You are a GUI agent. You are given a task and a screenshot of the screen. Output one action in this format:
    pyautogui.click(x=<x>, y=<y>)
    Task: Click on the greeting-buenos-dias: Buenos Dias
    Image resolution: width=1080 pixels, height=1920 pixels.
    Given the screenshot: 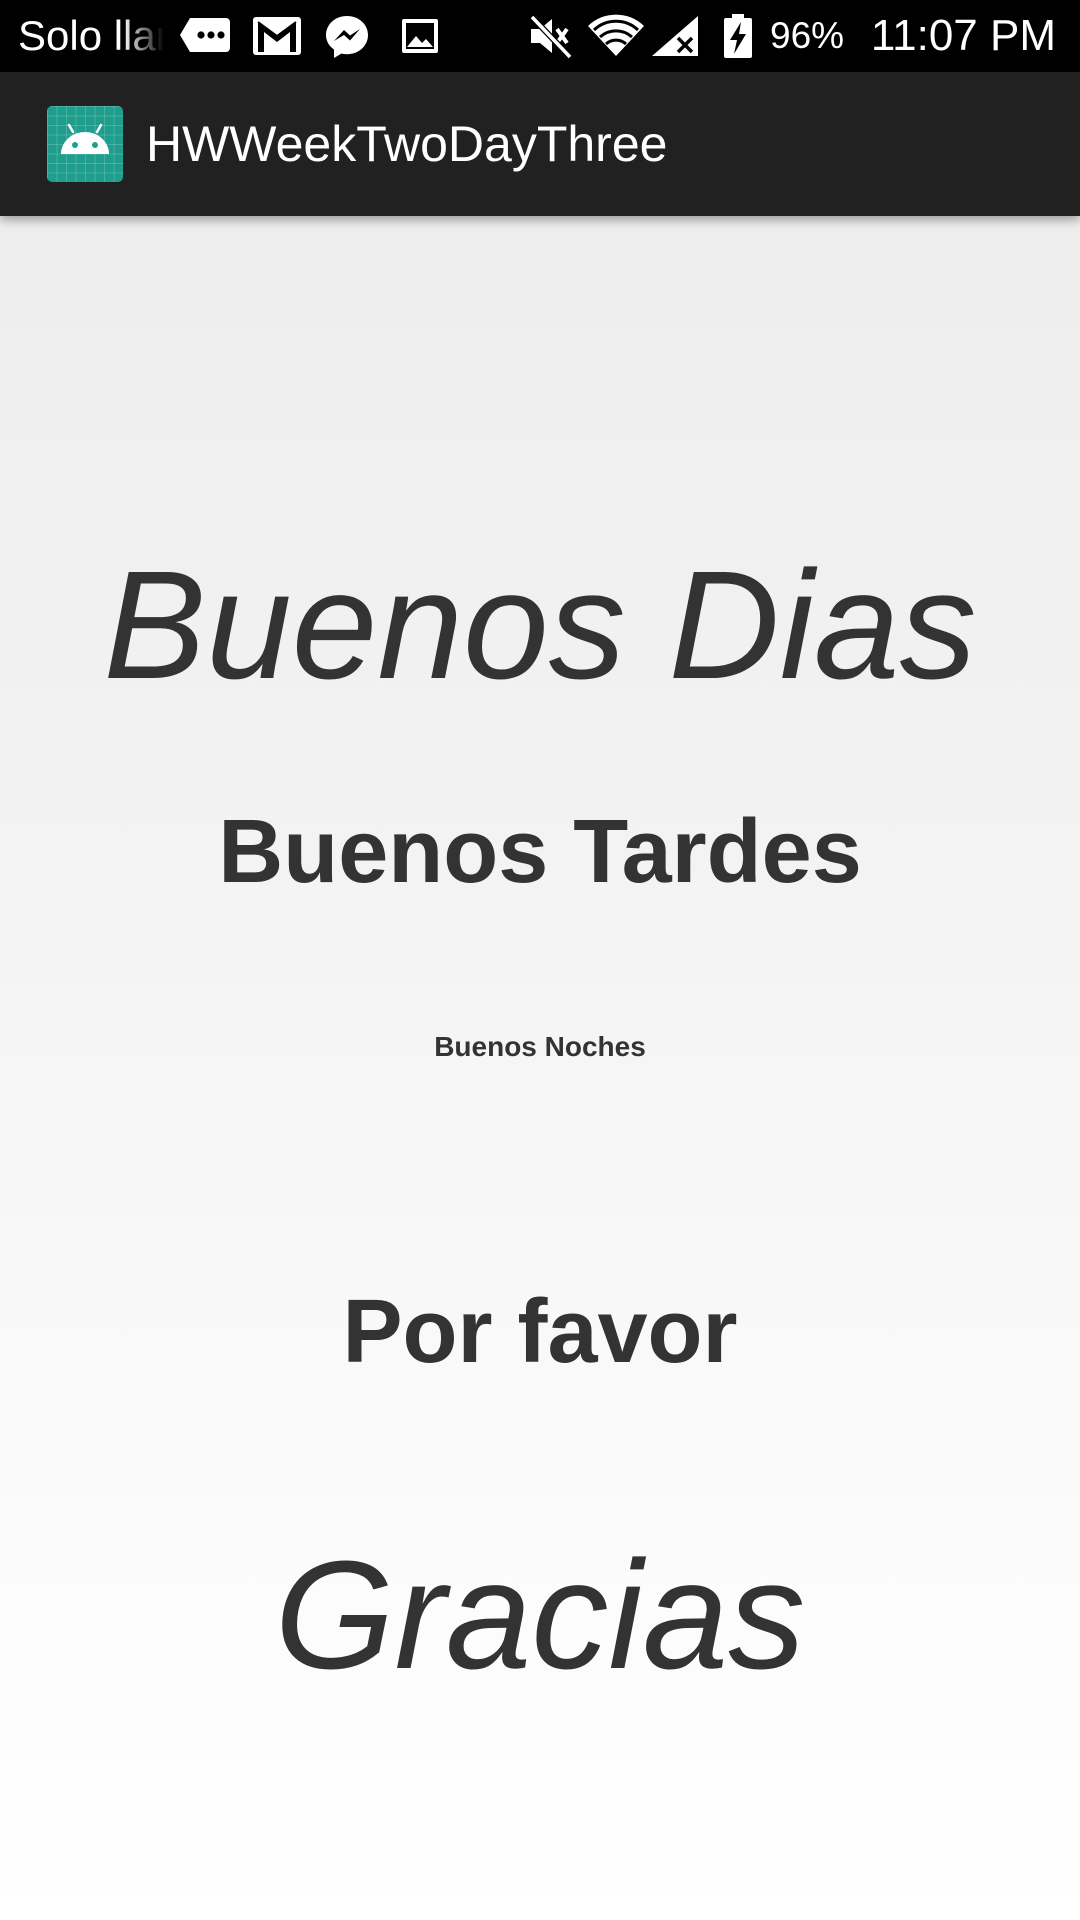 What is the action you would take?
    pyautogui.click(x=540, y=625)
    